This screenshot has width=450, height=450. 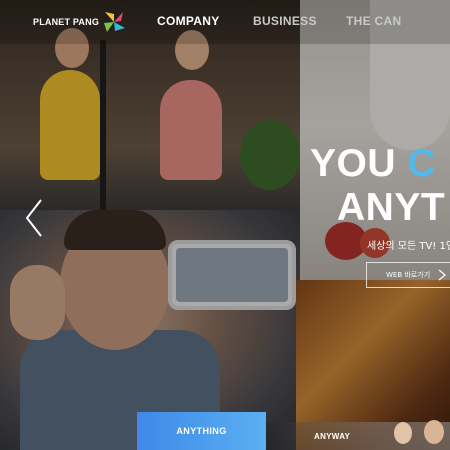 What do you see at coordinates (420, 435) in the screenshot?
I see `tab-anyway-thumbnail` at bounding box center [420, 435].